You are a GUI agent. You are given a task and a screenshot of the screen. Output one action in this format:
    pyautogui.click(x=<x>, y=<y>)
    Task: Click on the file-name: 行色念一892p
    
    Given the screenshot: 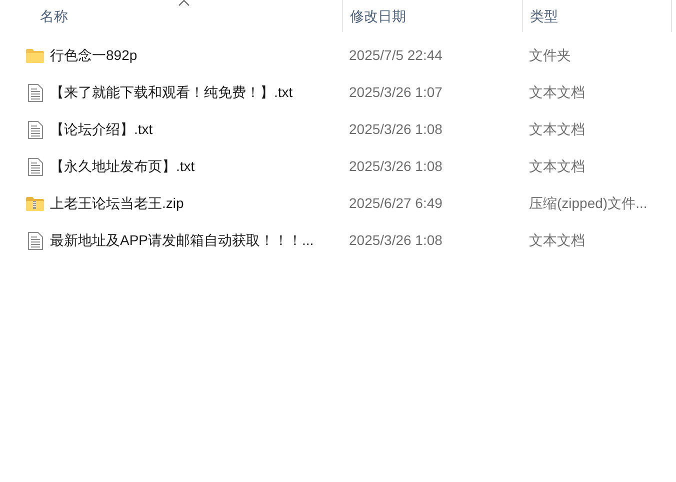 What is the action you would take?
    pyautogui.click(x=94, y=55)
    